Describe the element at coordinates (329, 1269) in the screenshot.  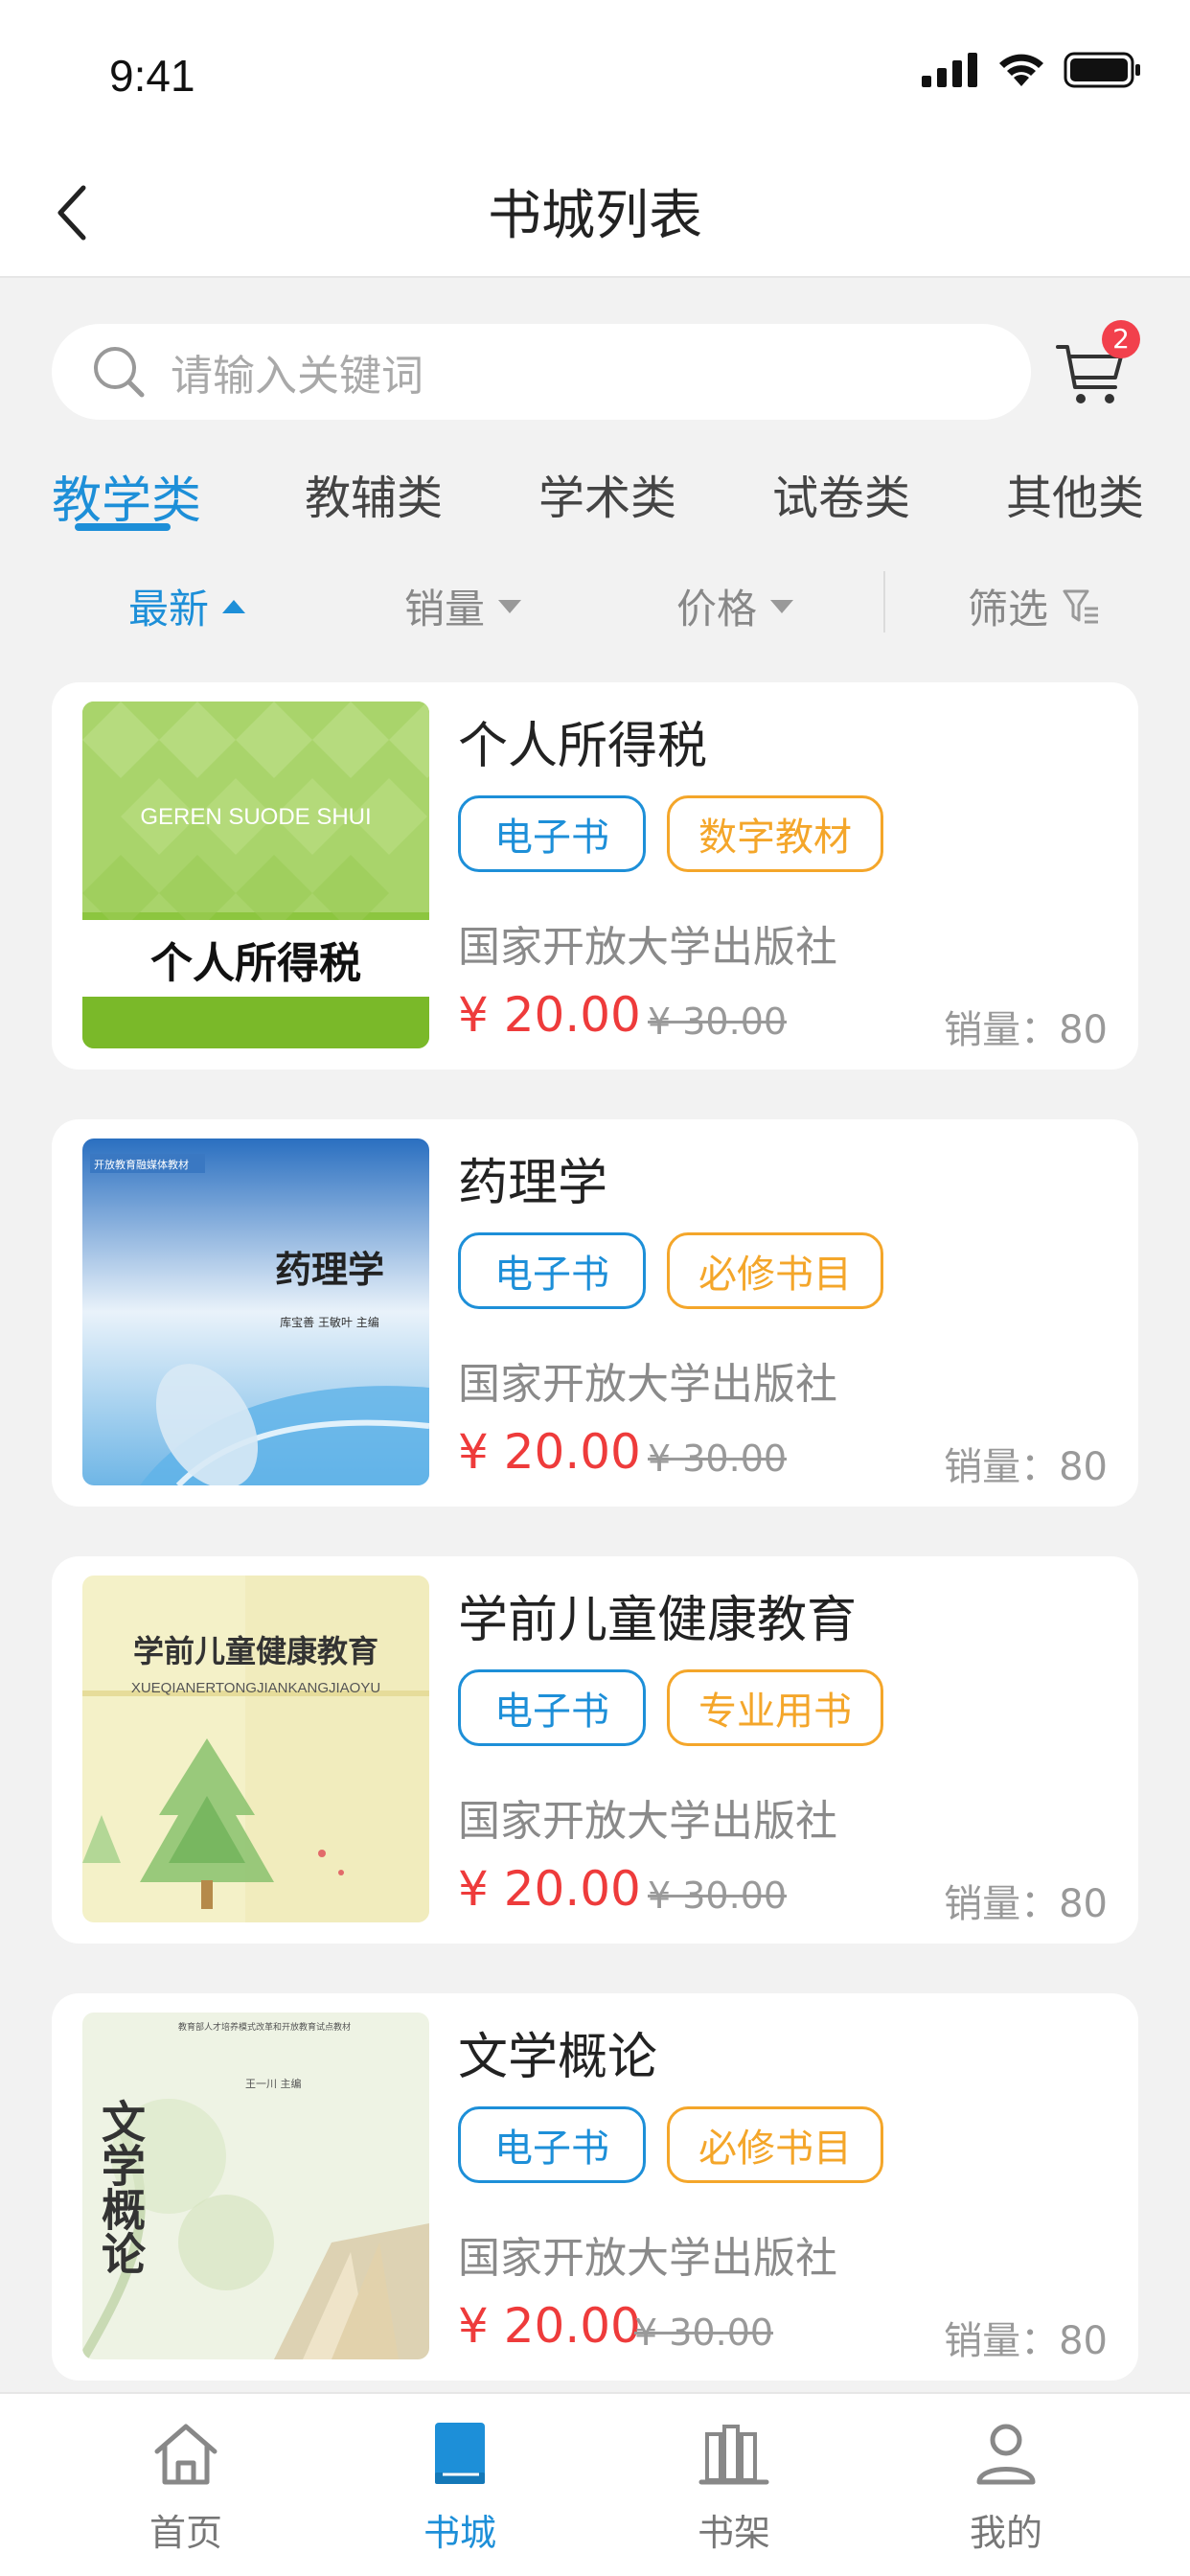
I see `cover-title: 药理学` at that location.